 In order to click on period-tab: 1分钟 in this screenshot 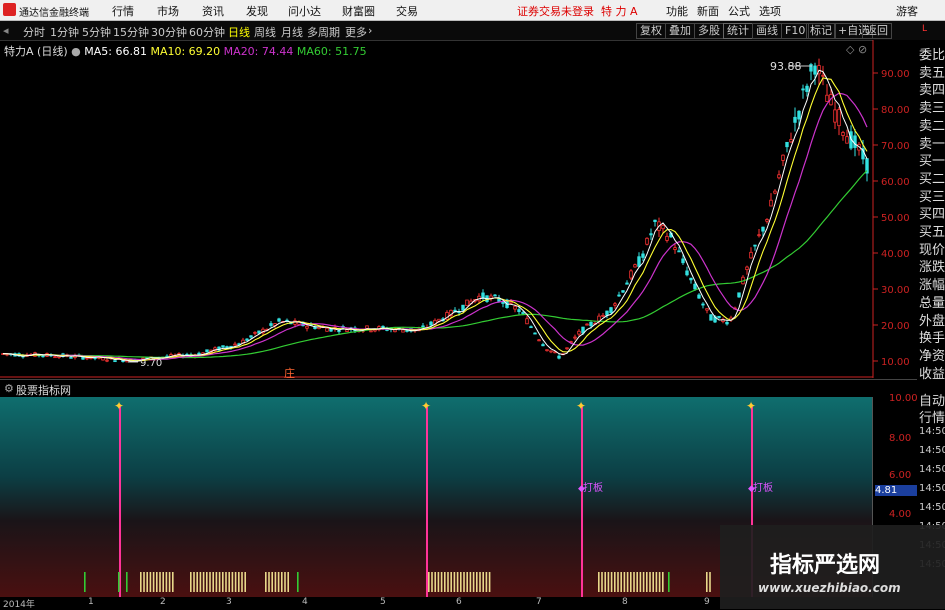, I will do `click(64, 32)`.